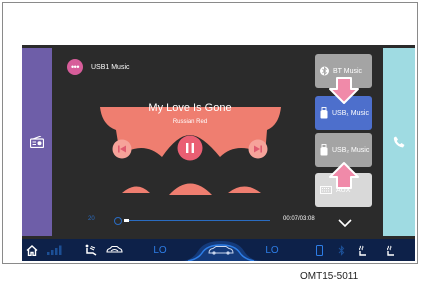 This screenshot has width=422, height=290. Describe the element at coordinates (345, 223) in the screenshot. I see `chevron-down-icon` at that location.